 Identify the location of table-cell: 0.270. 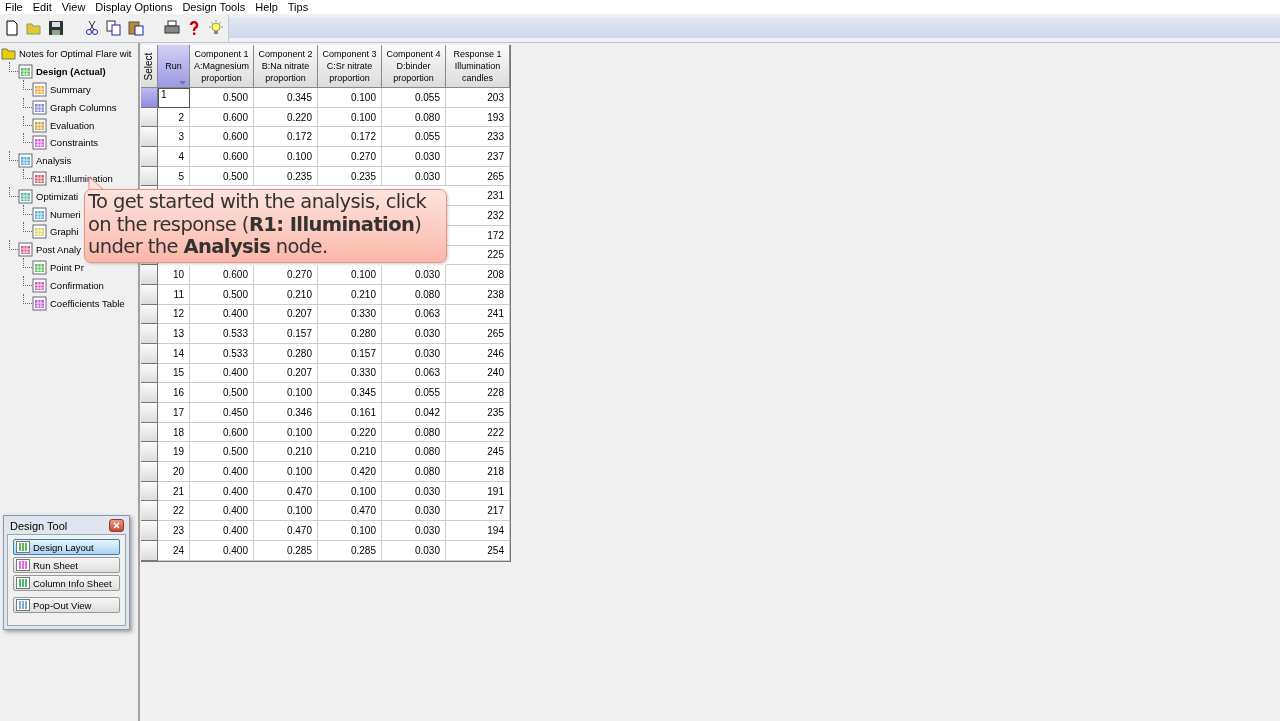
(350, 157).